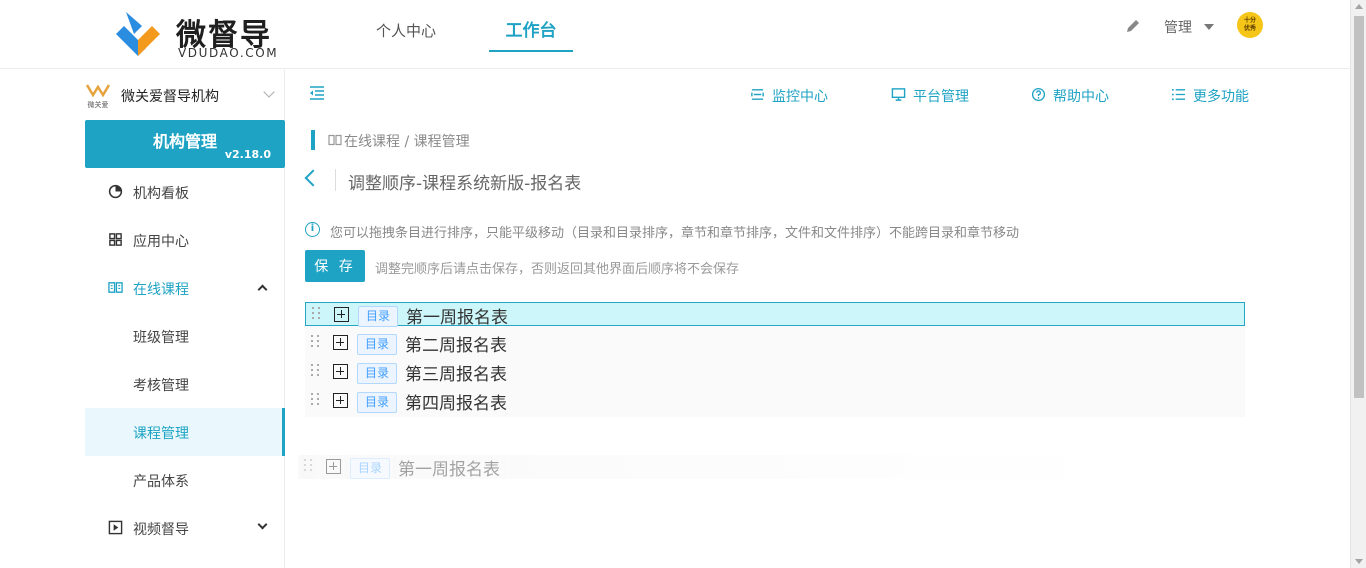 This screenshot has width=1366, height=568. I want to click on chevron-up-icon, so click(262, 289).